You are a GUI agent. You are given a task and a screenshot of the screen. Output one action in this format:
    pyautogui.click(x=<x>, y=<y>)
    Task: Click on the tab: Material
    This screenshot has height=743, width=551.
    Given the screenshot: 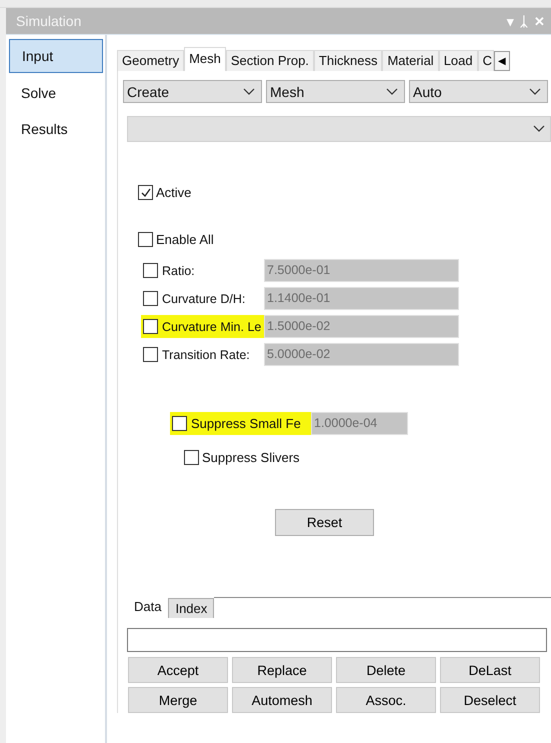 What is the action you would take?
    pyautogui.click(x=410, y=60)
    